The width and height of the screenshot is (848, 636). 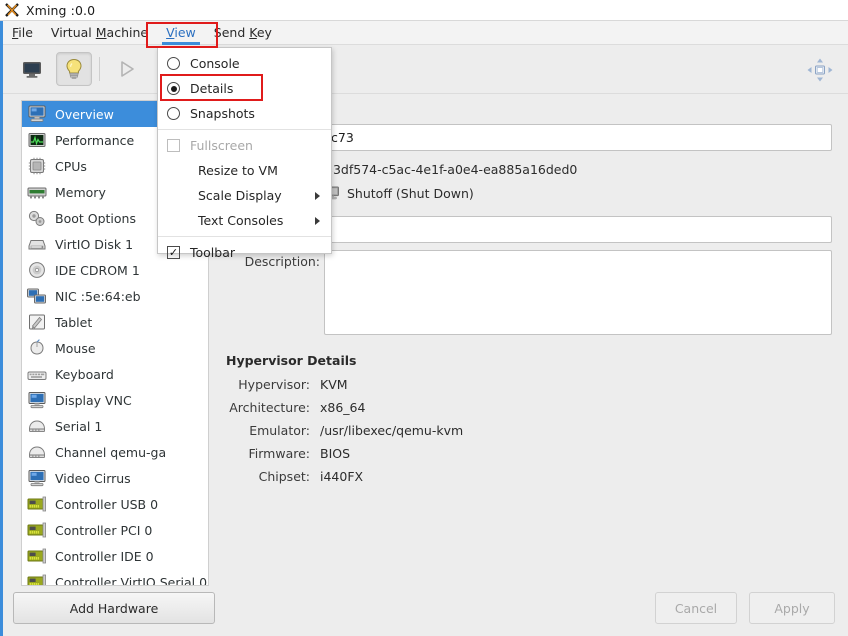 I want to click on menu-item-resize-to-vm: Resize to VM, so click(x=244, y=170).